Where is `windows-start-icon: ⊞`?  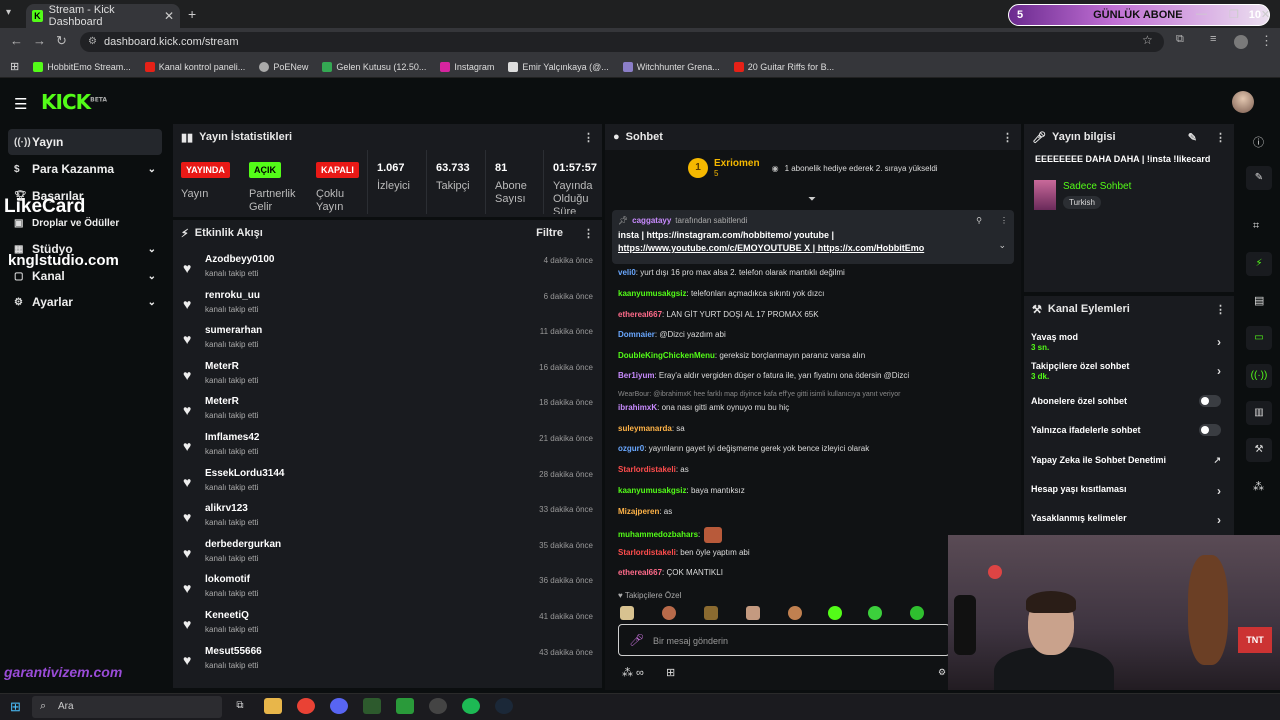 windows-start-icon: ⊞ is located at coordinates (15, 707).